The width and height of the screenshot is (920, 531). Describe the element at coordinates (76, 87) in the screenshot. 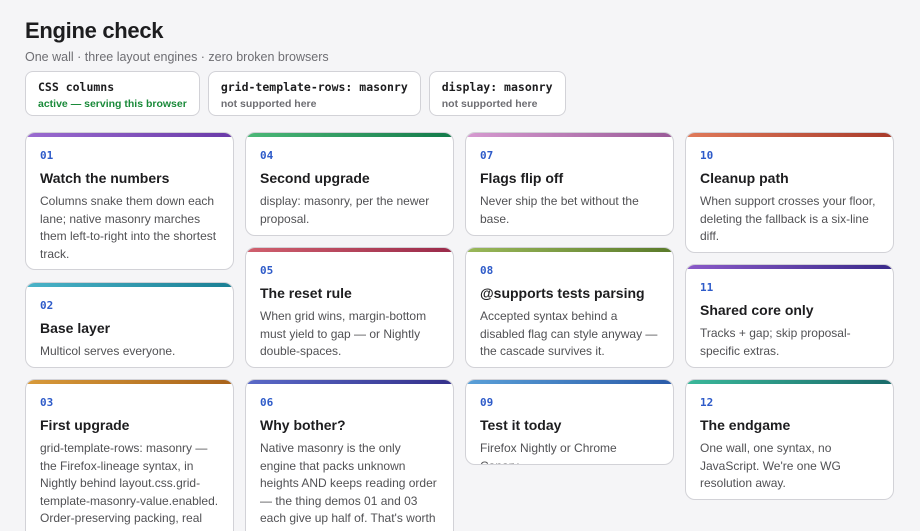

I see `engine-code: CSS columns` at that location.